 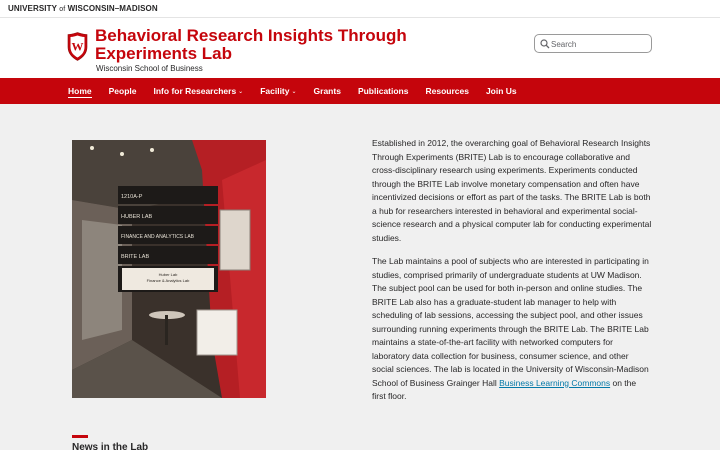 I want to click on nav-grants: Grants, so click(x=327, y=91).